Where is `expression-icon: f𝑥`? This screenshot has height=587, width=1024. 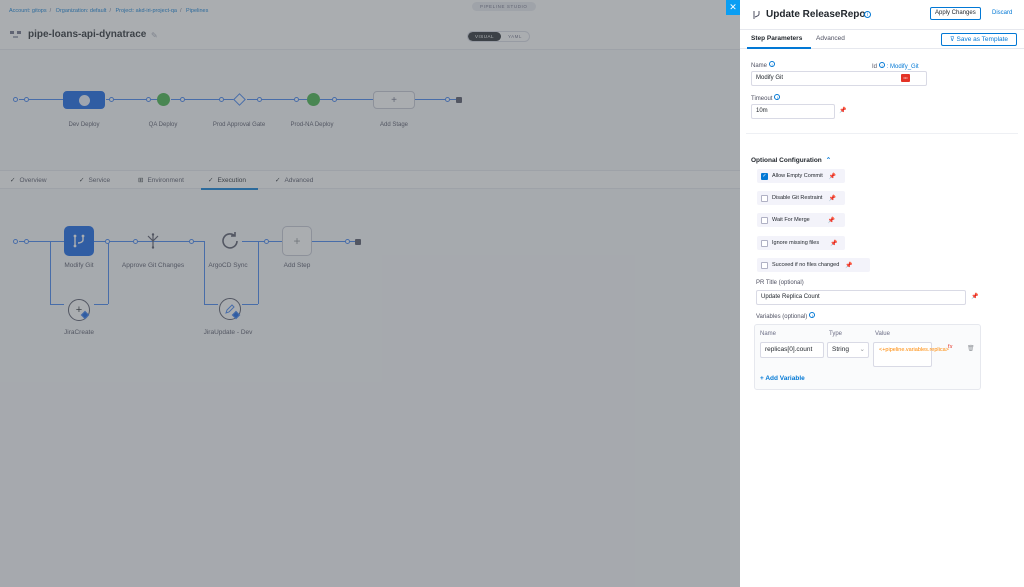 expression-icon: f𝑥 is located at coordinates (950, 347).